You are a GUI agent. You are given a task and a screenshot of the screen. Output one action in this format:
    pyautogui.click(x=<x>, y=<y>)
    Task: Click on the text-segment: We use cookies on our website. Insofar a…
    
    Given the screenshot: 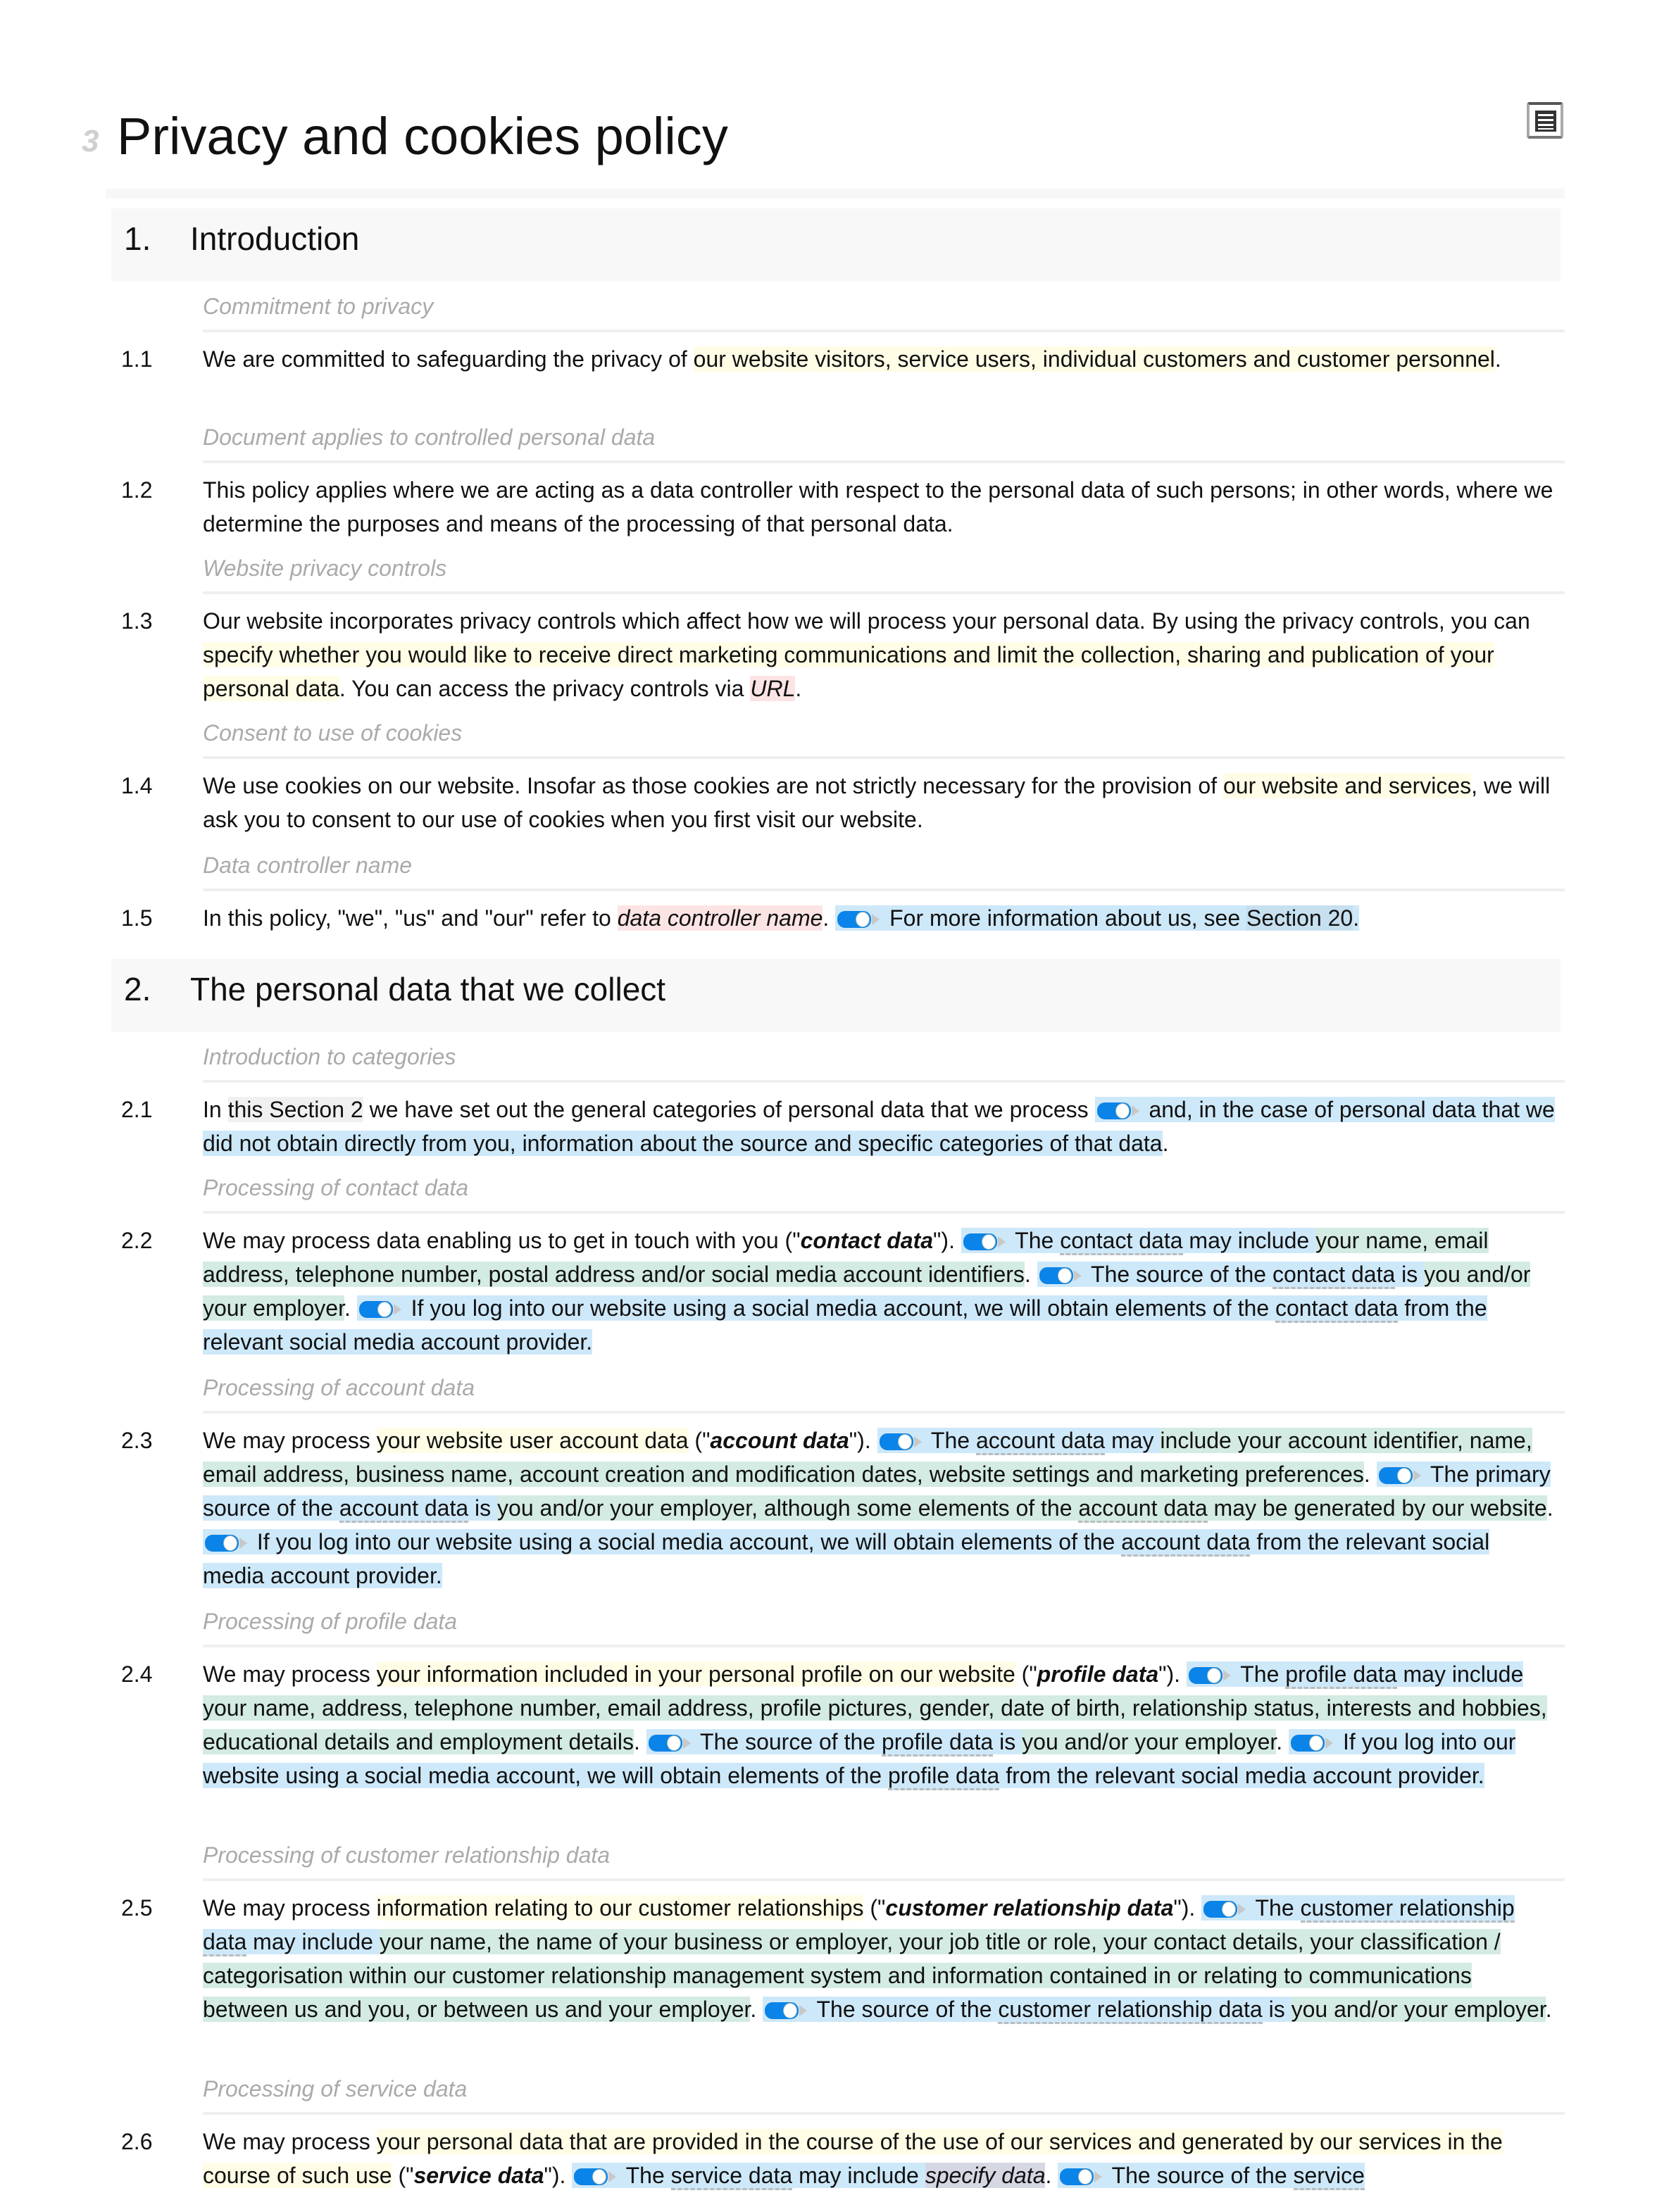 What is the action you would take?
    pyautogui.click(x=713, y=785)
    